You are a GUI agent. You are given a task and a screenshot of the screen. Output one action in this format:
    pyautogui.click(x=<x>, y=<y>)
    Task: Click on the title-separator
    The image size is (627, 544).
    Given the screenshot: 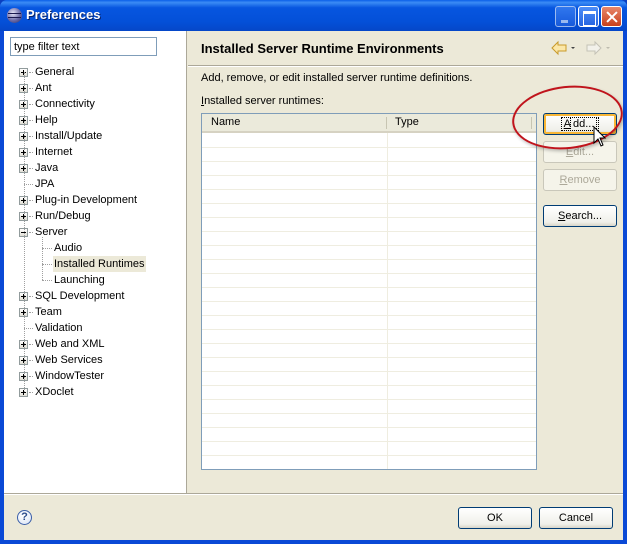 What is the action you would take?
    pyautogui.click(x=405, y=66)
    